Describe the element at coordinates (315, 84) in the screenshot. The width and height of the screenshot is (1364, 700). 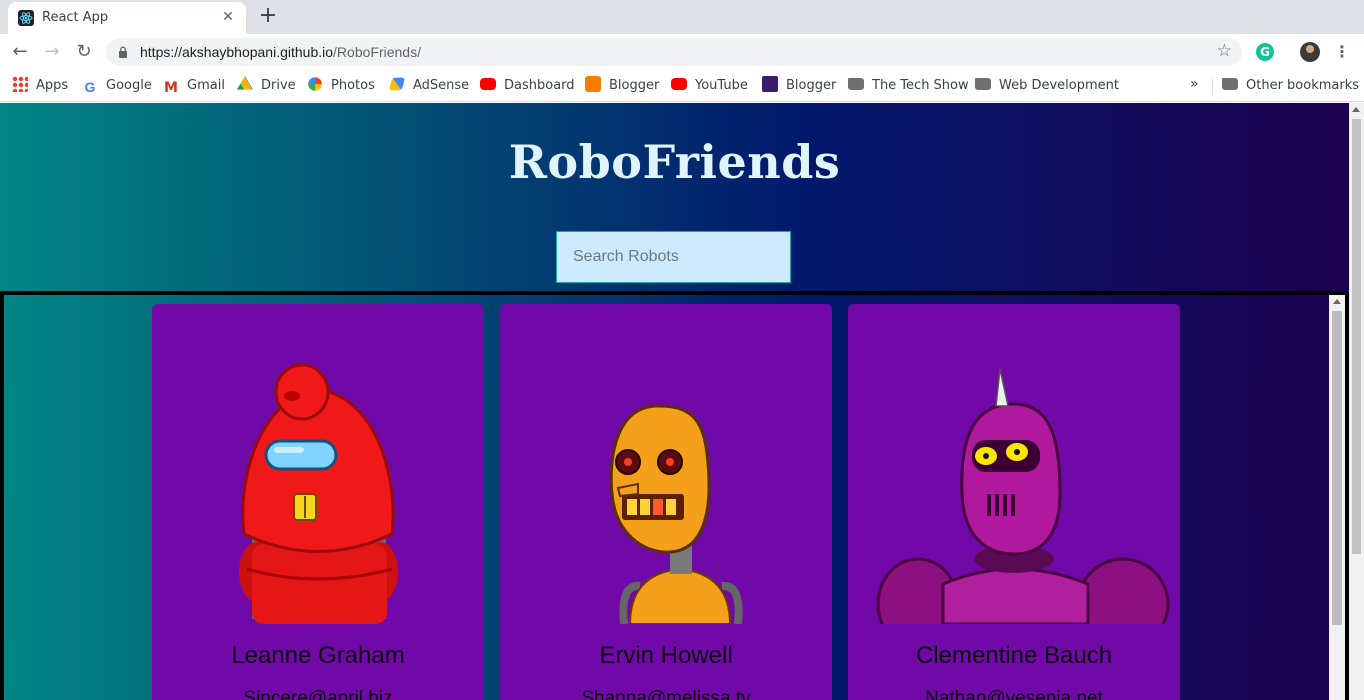
I see `photos-icon` at that location.